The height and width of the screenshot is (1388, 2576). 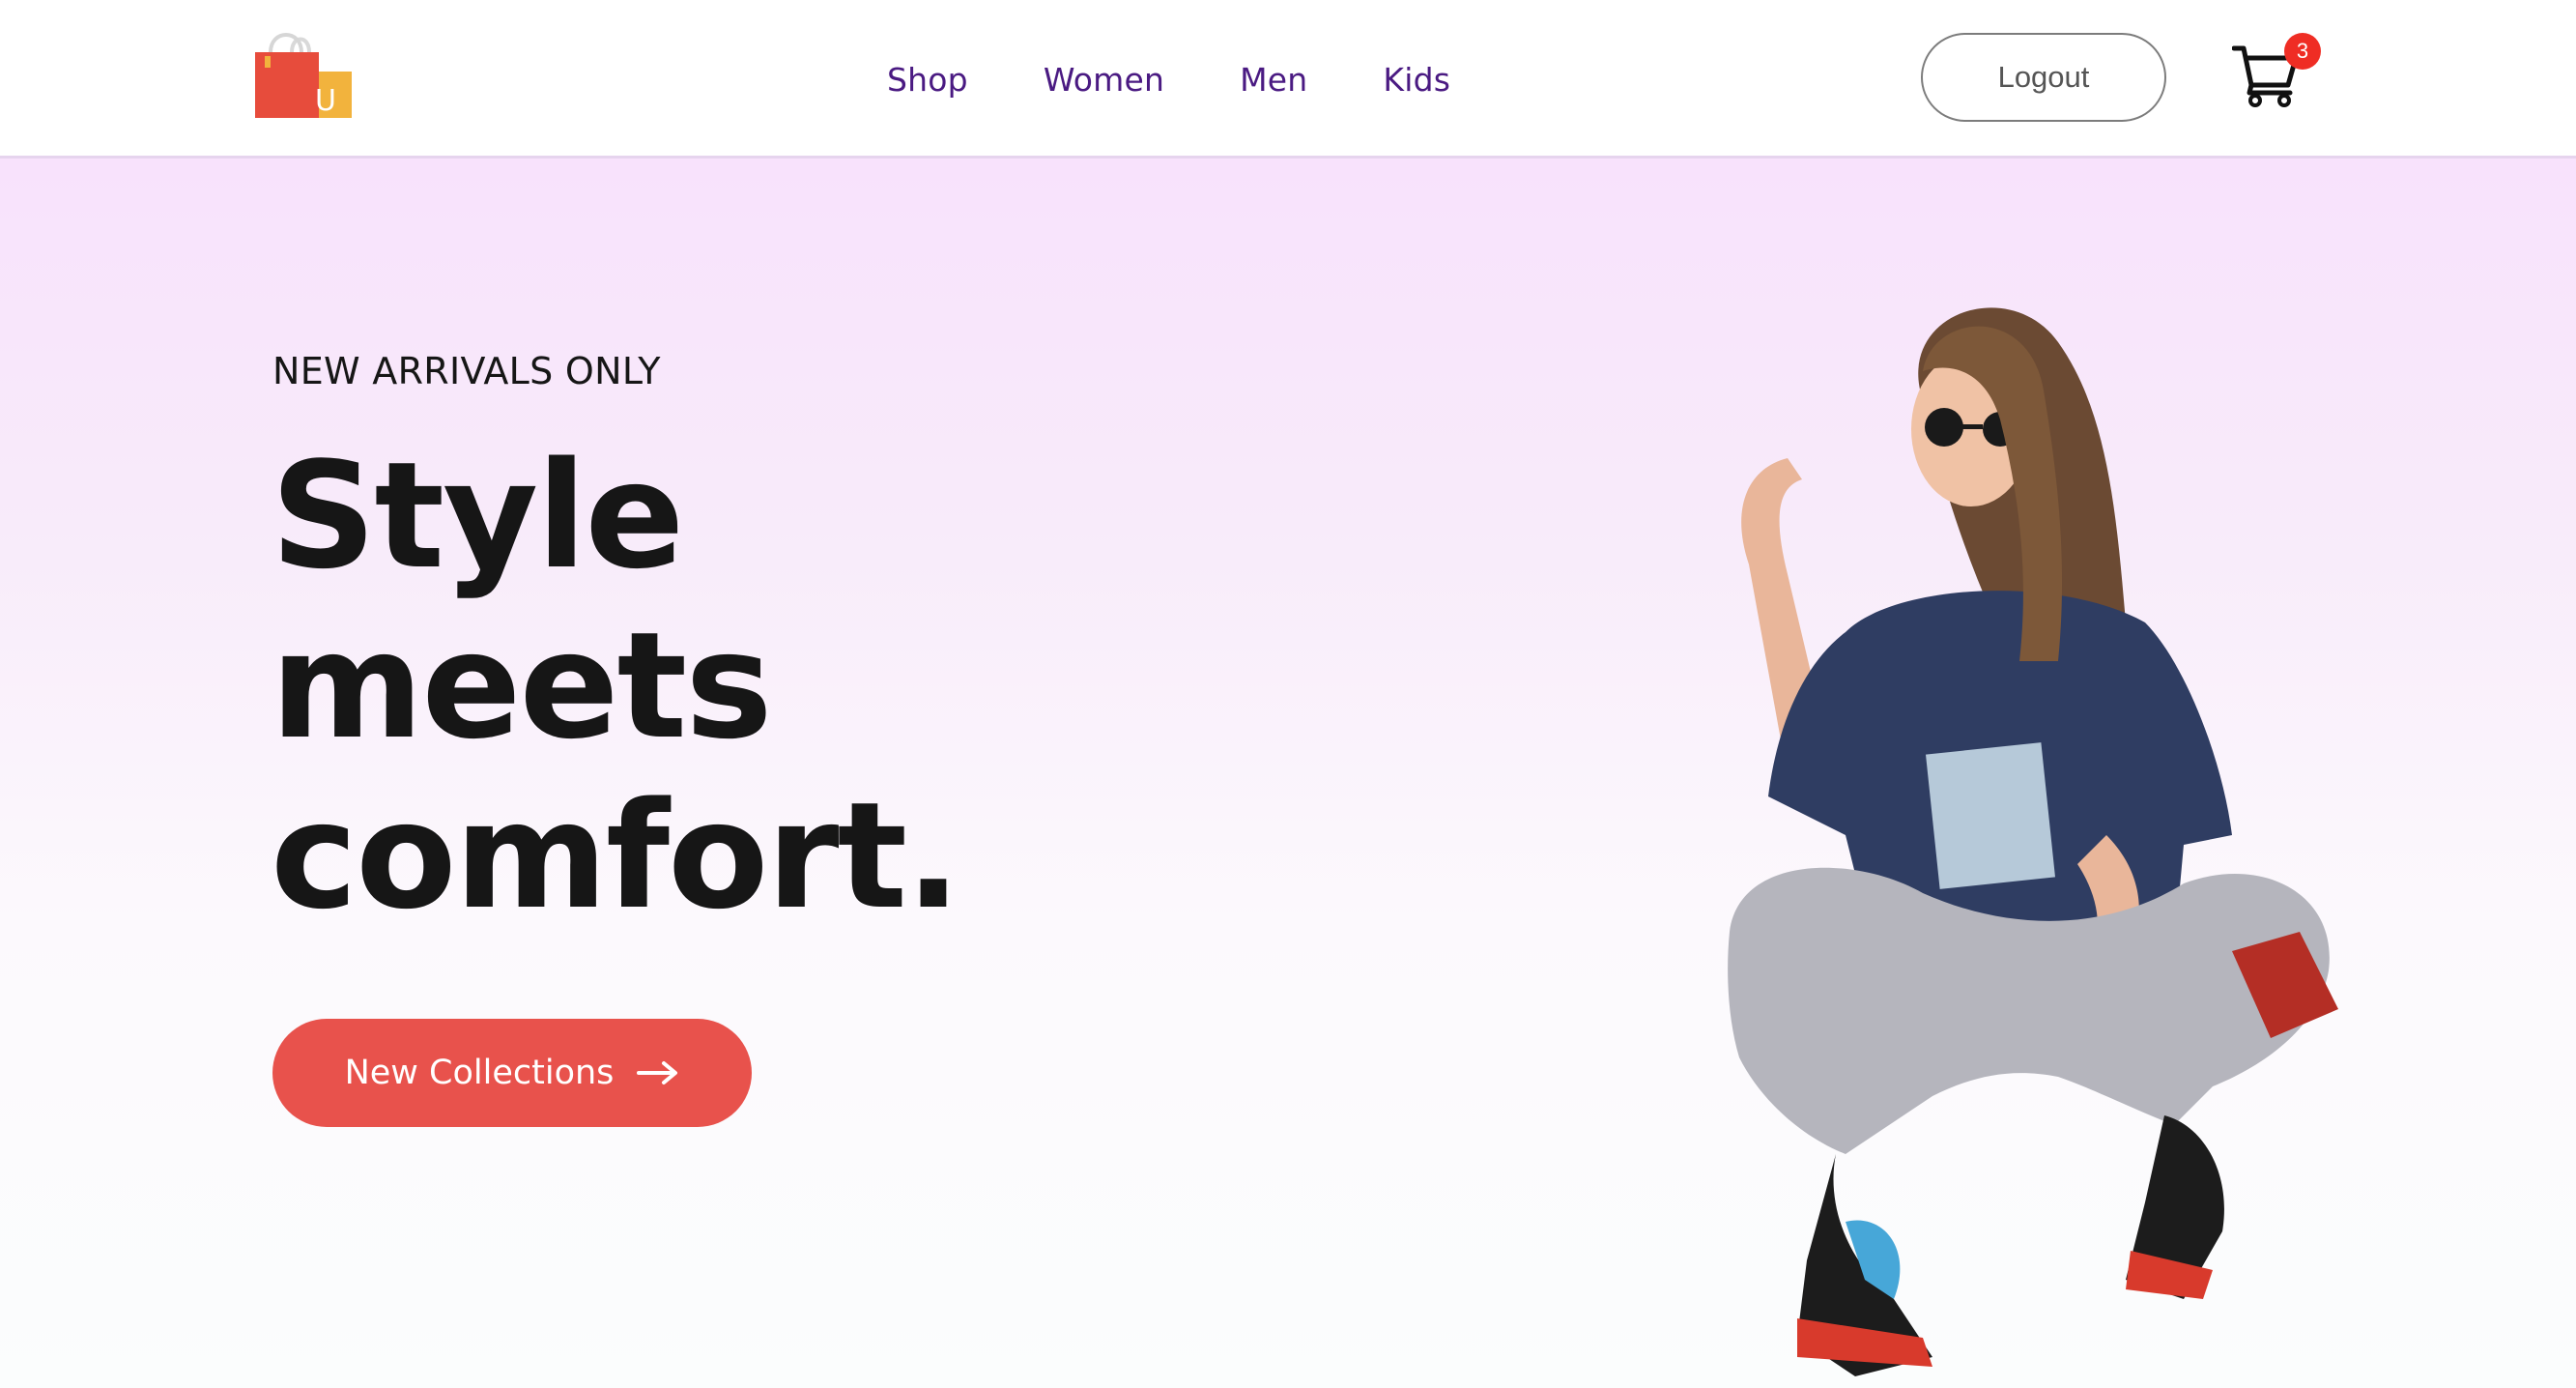 I want to click on logout-button: Logout, so click(x=2044, y=77).